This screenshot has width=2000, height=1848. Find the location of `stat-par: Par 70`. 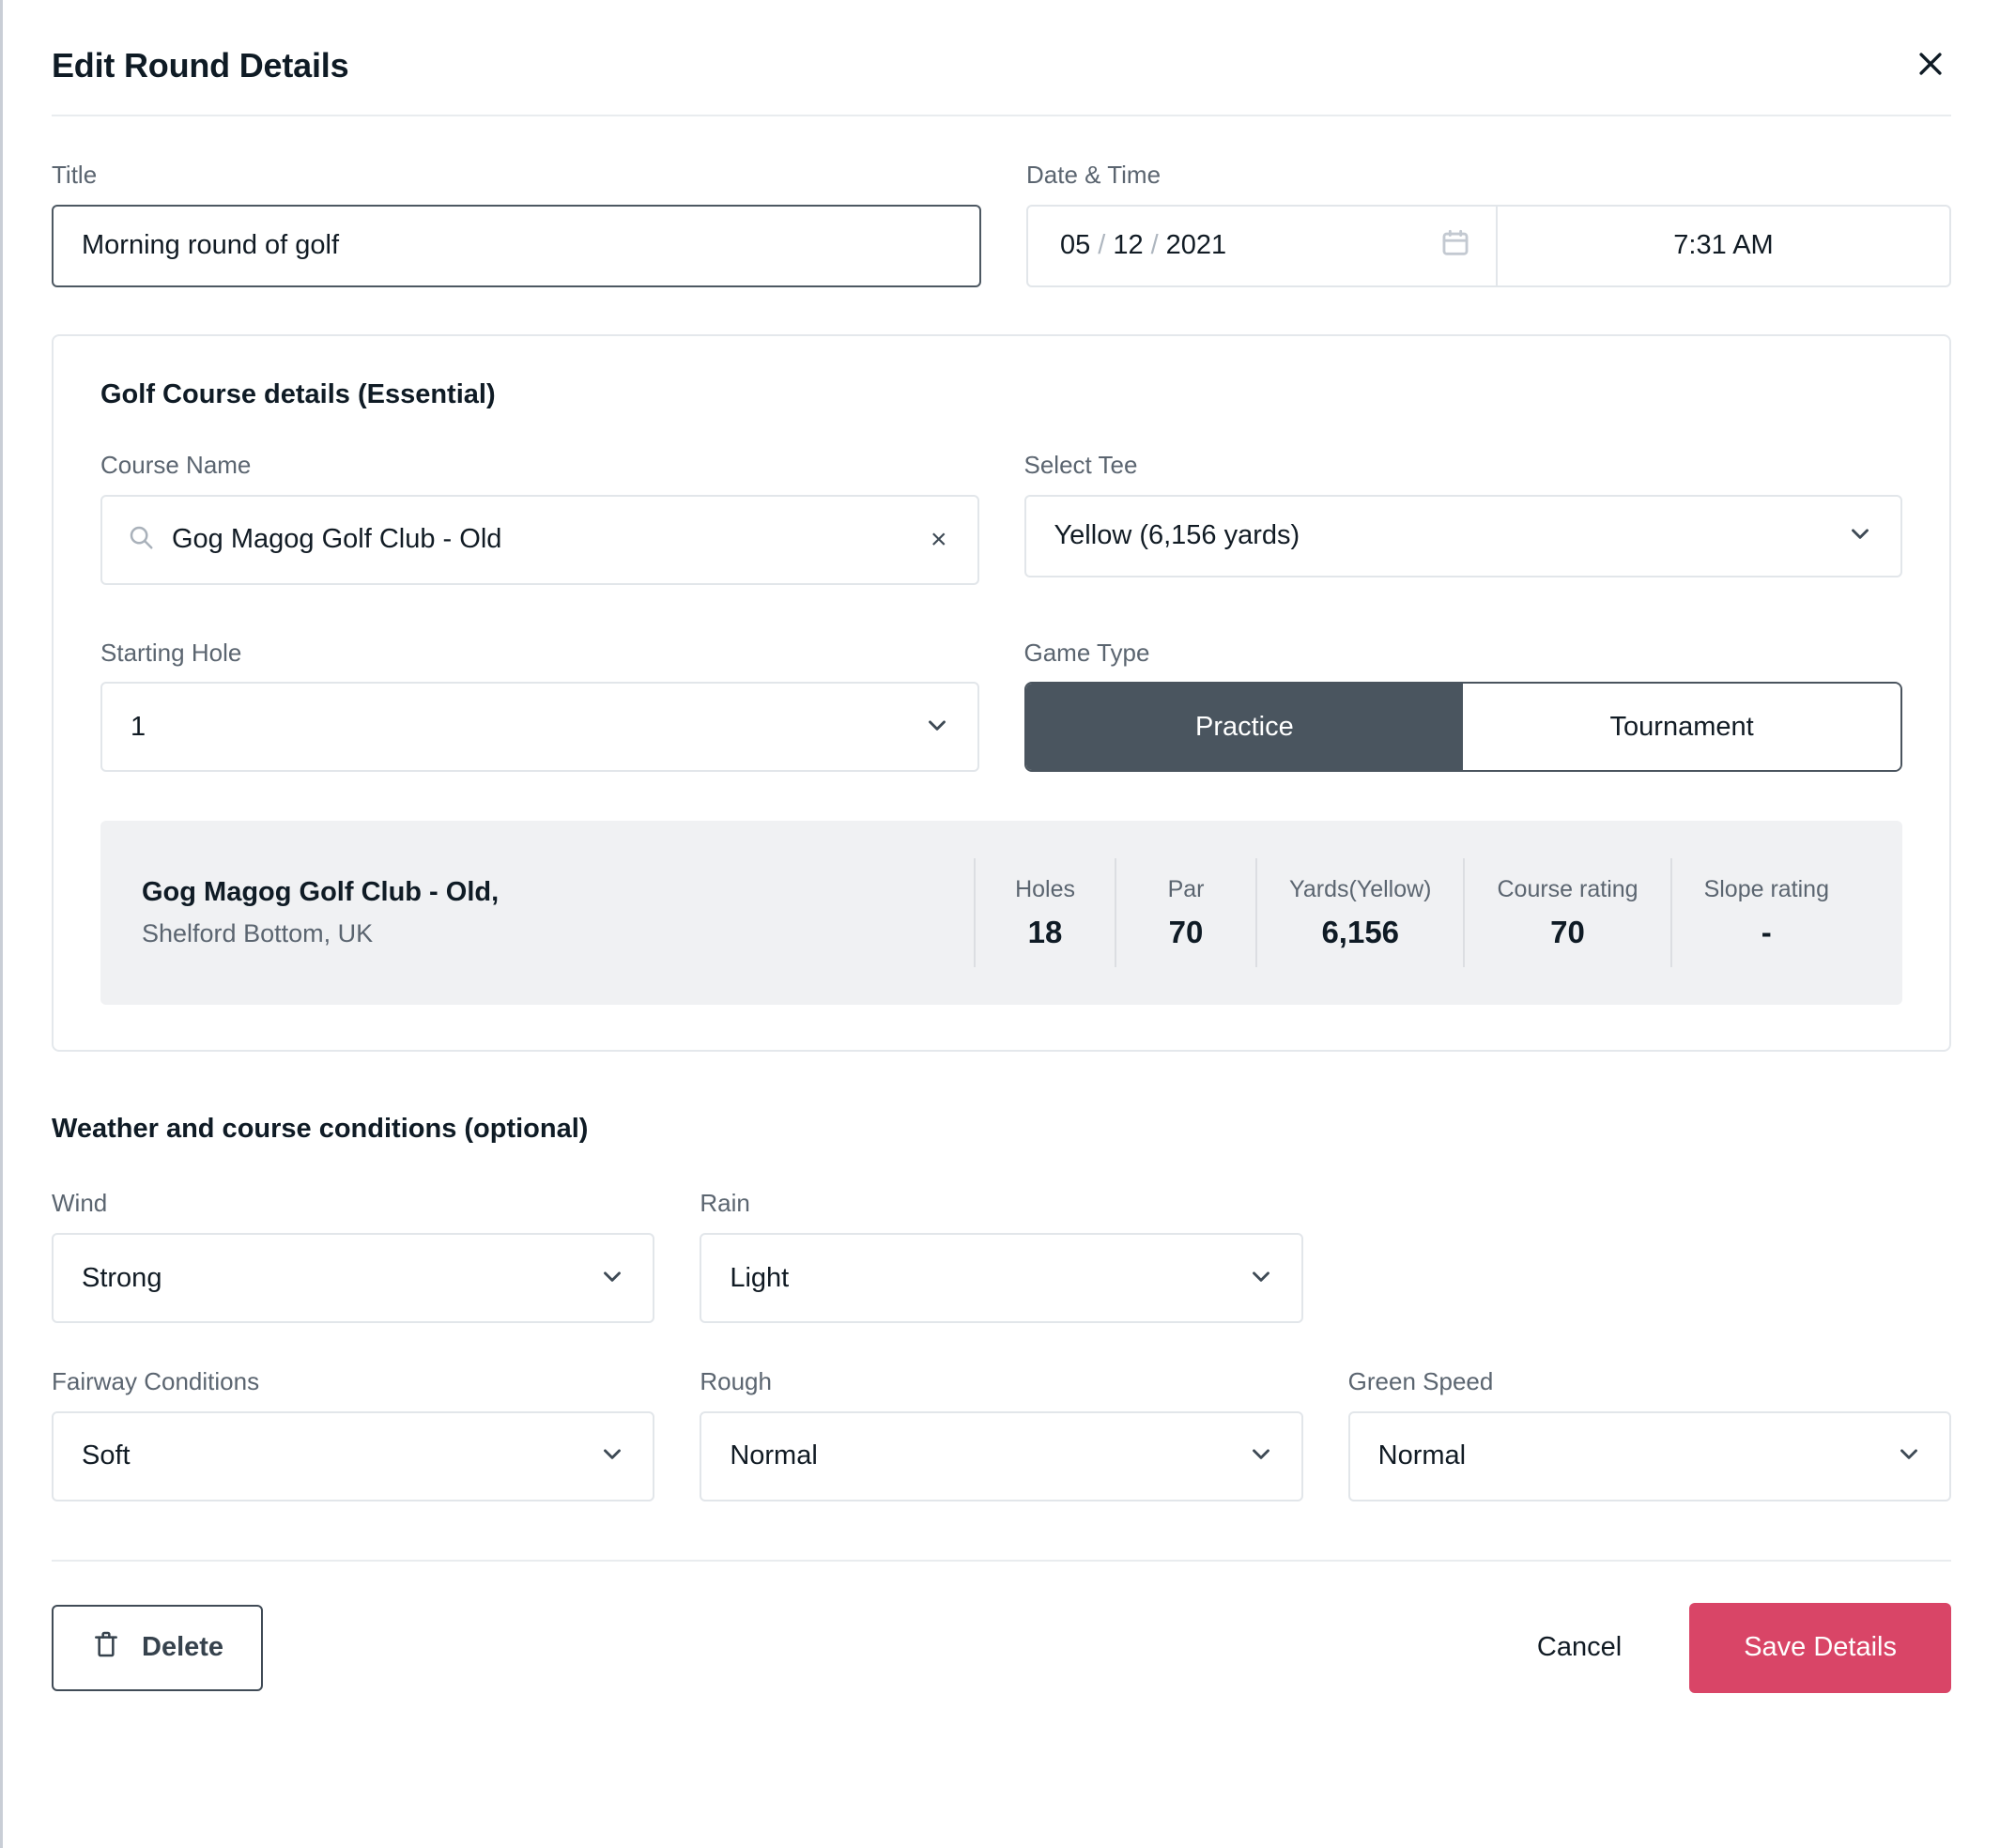

stat-par: Par 70 is located at coordinates (1185, 913).